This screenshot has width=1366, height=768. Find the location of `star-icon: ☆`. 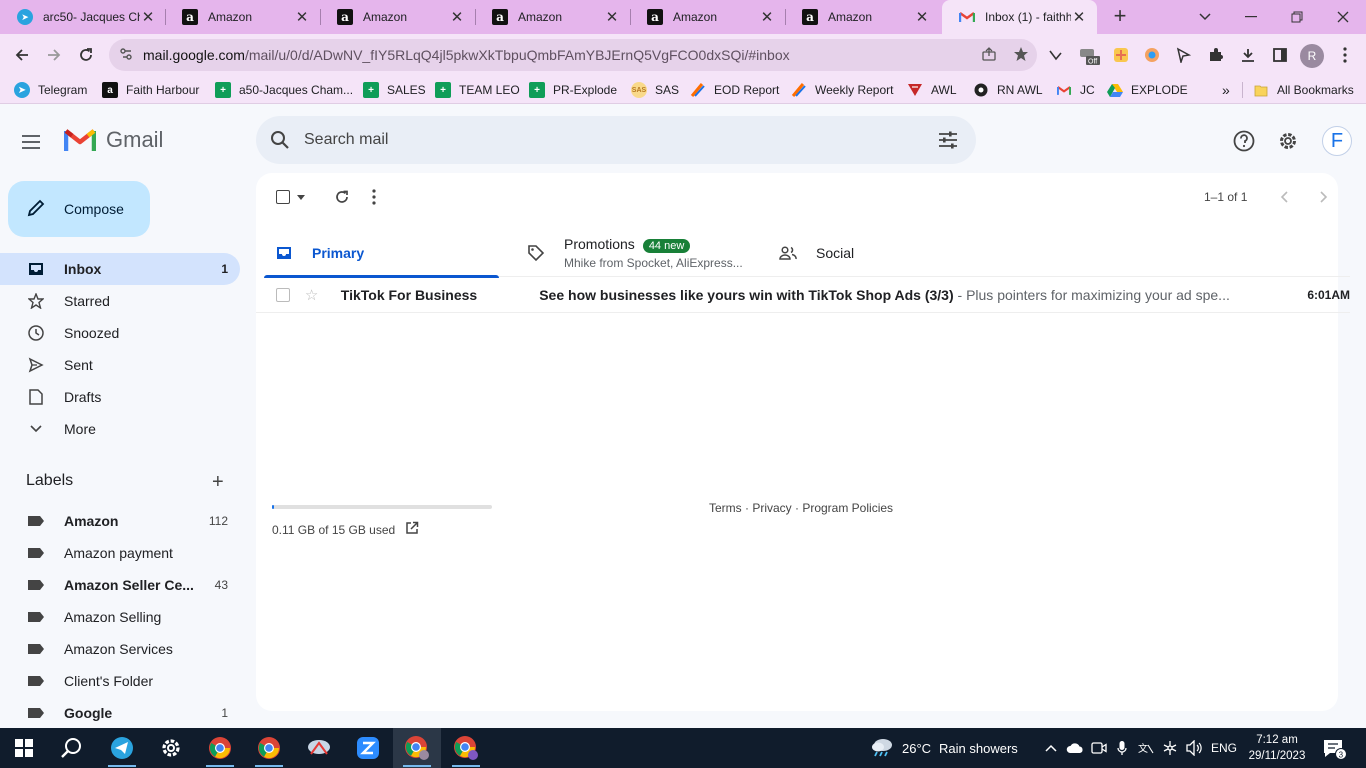

star-icon: ☆ is located at coordinates (313, 295).